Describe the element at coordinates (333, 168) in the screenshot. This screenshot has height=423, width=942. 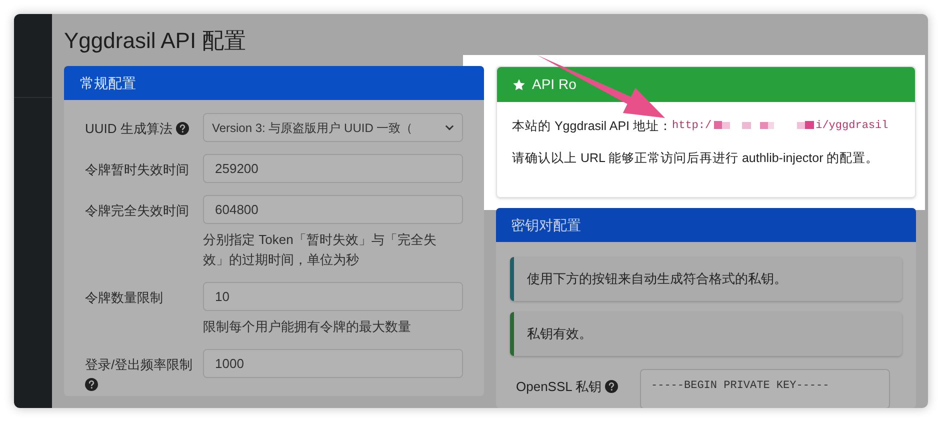
I see `input-field: 259200` at that location.